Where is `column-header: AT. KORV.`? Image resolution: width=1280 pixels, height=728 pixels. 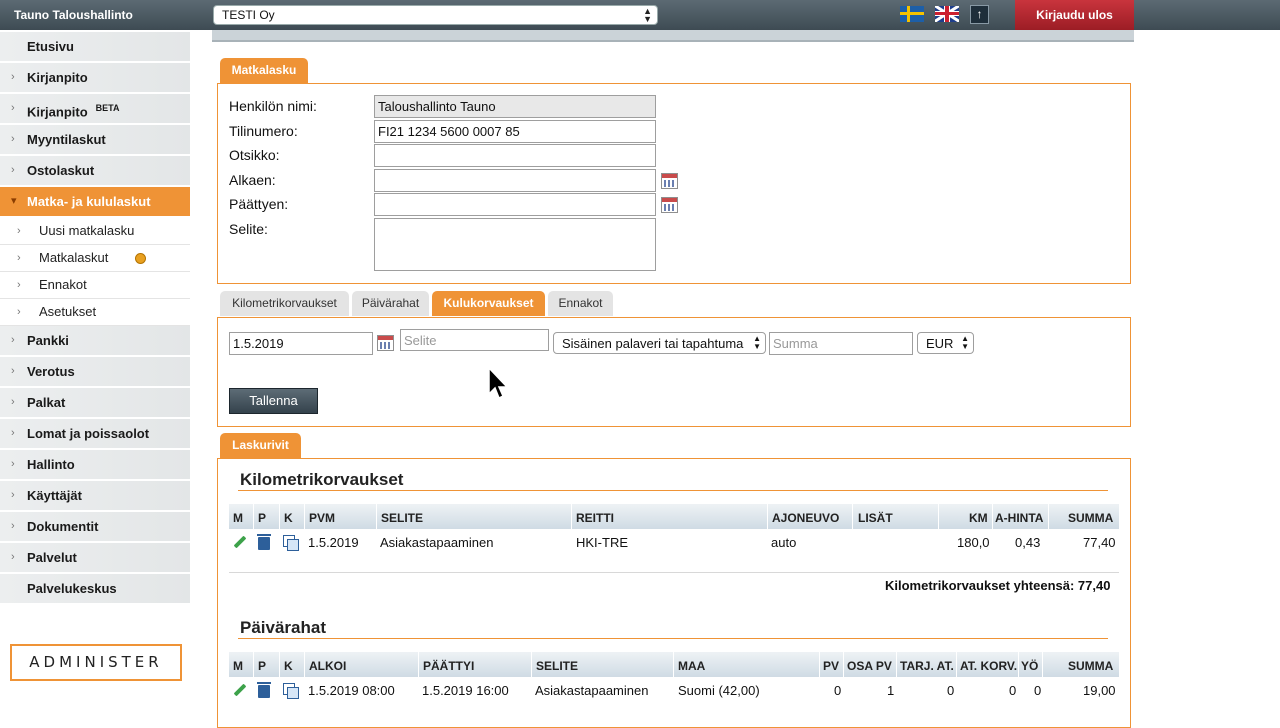 column-header: AT. KORV. is located at coordinates (989, 666).